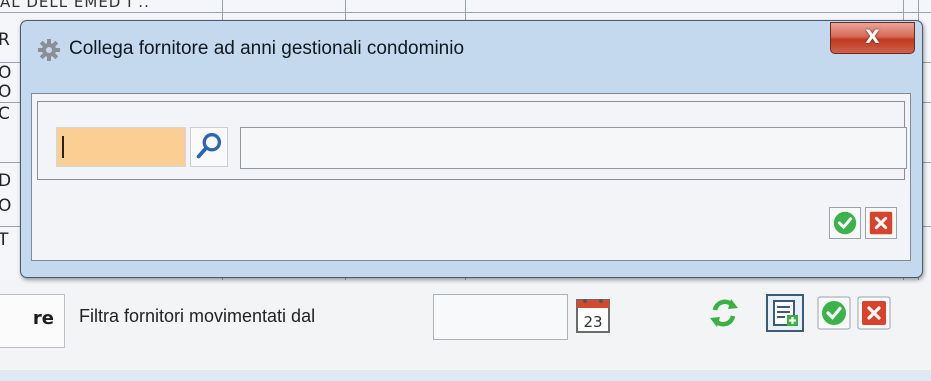  I want to click on calendar-icon: 23, so click(593, 315).